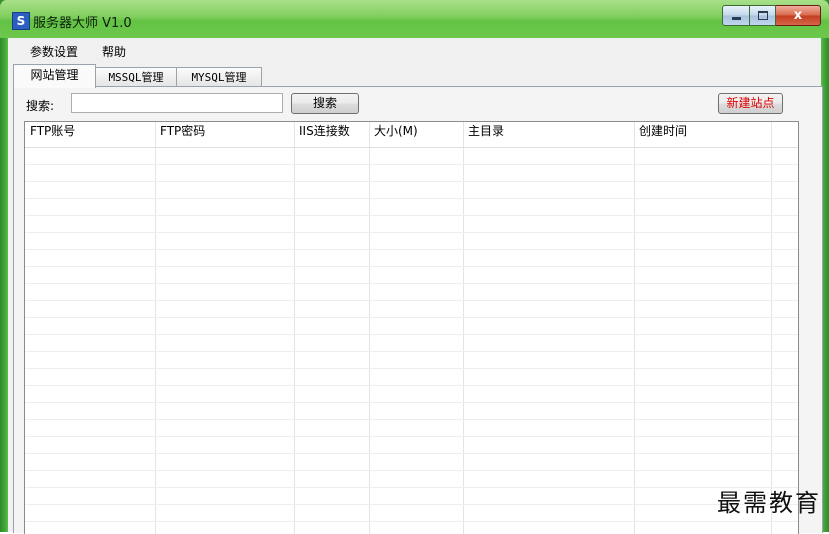 Image resolution: width=829 pixels, height=534 pixels. I want to click on tab-mysql-management: MYSQL管理, so click(219, 77).